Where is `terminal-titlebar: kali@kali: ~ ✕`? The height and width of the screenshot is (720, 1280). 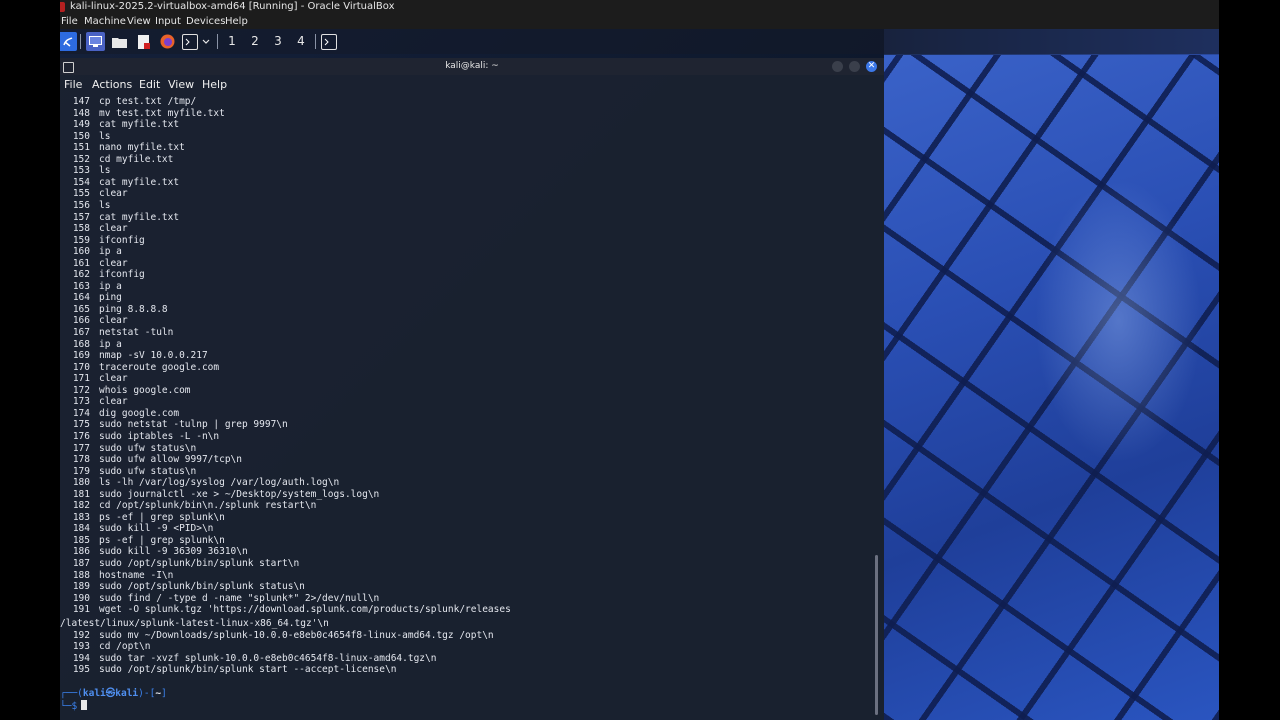
terminal-titlebar: kali@kali: ~ ✕ is located at coordinates (472, 66).